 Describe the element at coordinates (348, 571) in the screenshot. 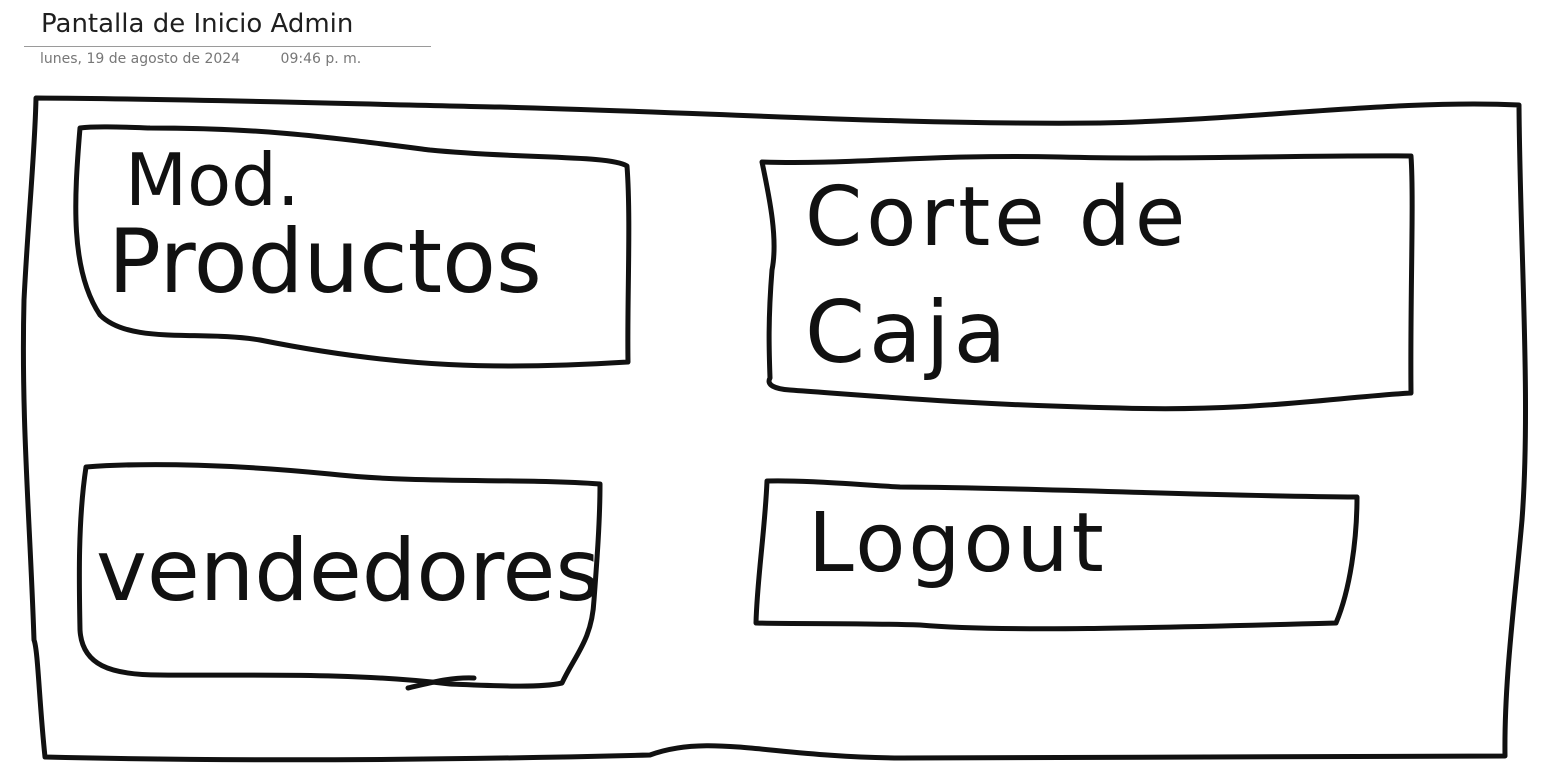

I see `vendedores-label: vendedores` at that location.